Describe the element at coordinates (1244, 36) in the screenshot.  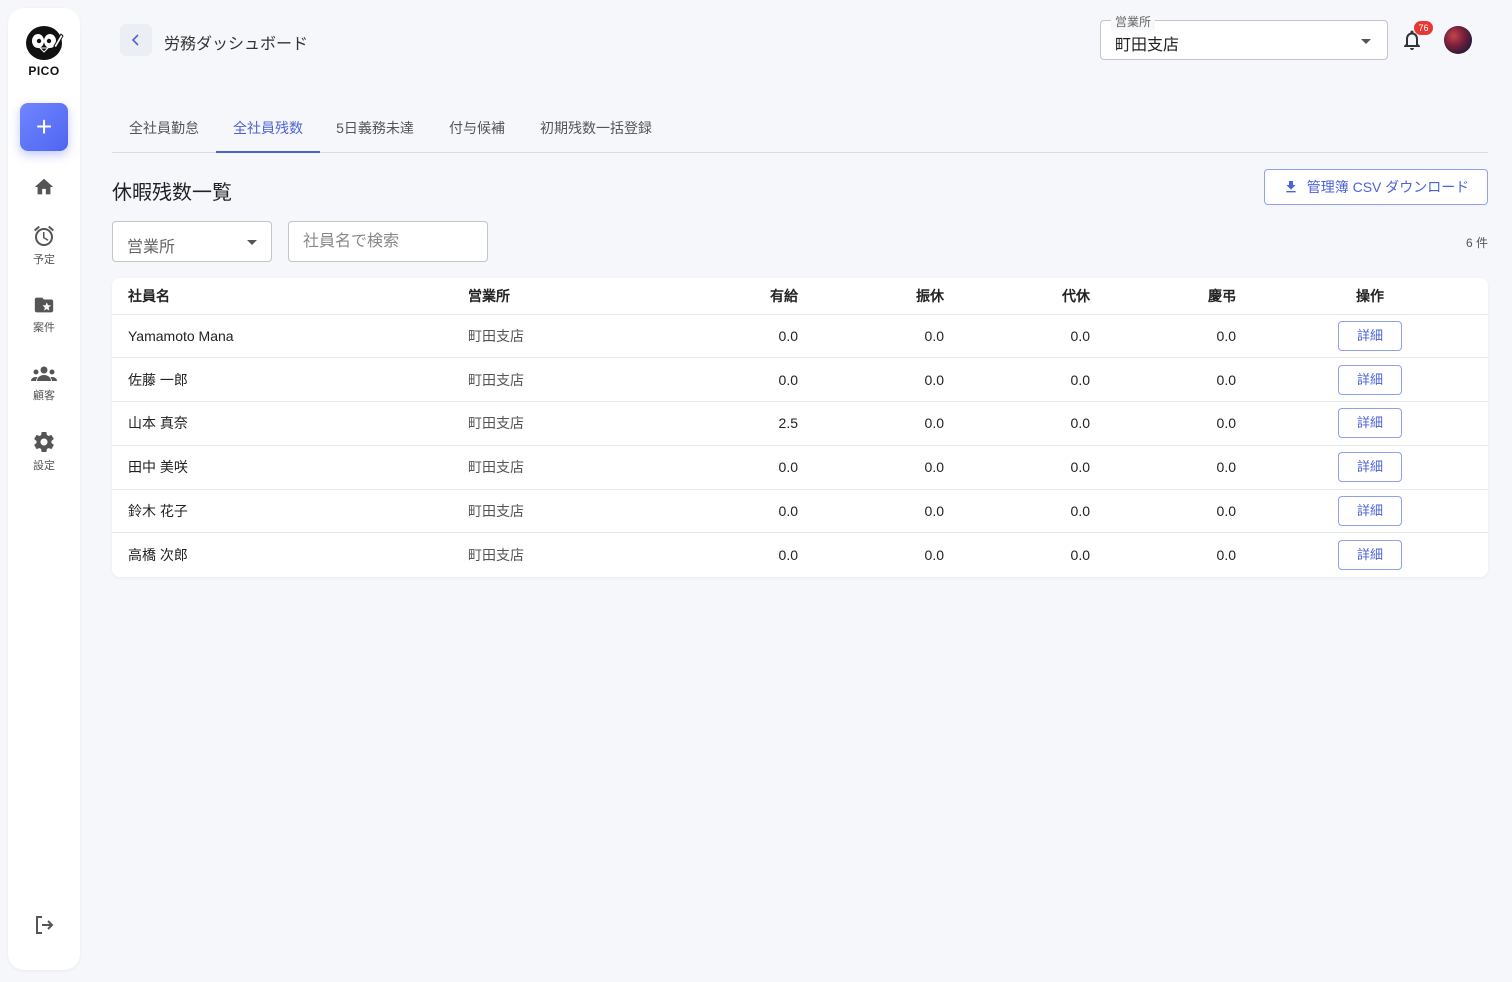
I see `office-select: 営業所 町田支店` at that location.